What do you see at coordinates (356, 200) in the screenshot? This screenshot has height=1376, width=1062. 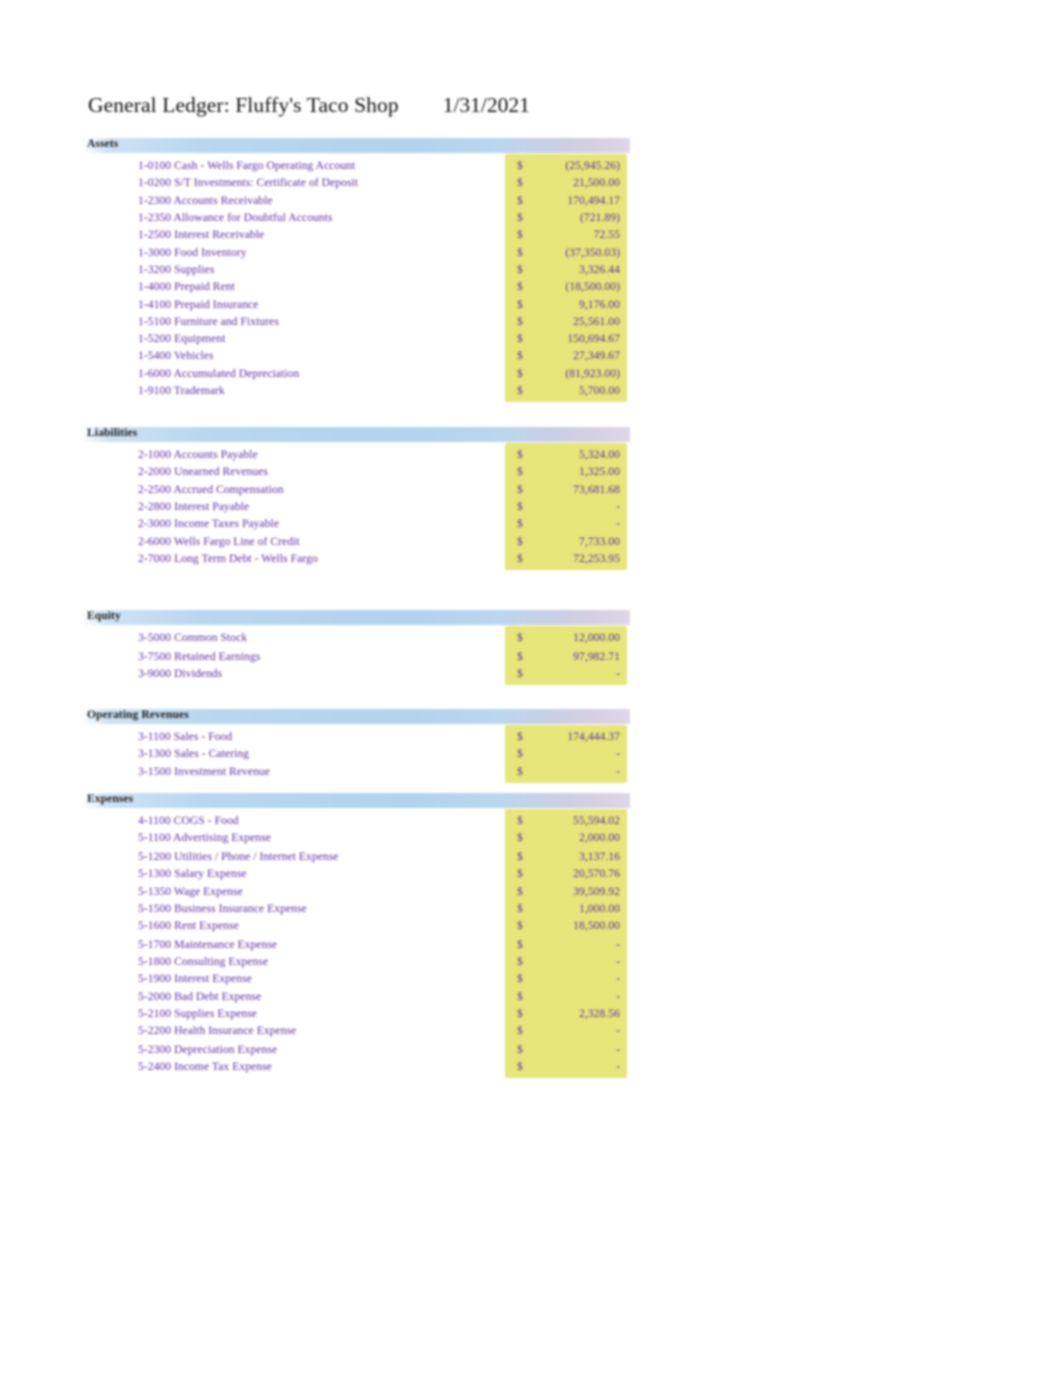 I see `table-row: 1-2300 Accounts Receivable $170,494.17` at bounding box center [356, 200].